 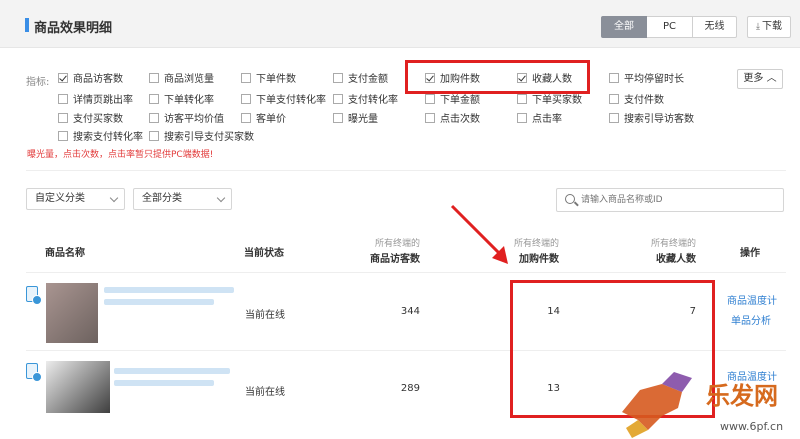 What do you see at coordinates (65, 253) in the screenshot?
I see `column-product-name: 商品名称` at bounding box center [65, 253].